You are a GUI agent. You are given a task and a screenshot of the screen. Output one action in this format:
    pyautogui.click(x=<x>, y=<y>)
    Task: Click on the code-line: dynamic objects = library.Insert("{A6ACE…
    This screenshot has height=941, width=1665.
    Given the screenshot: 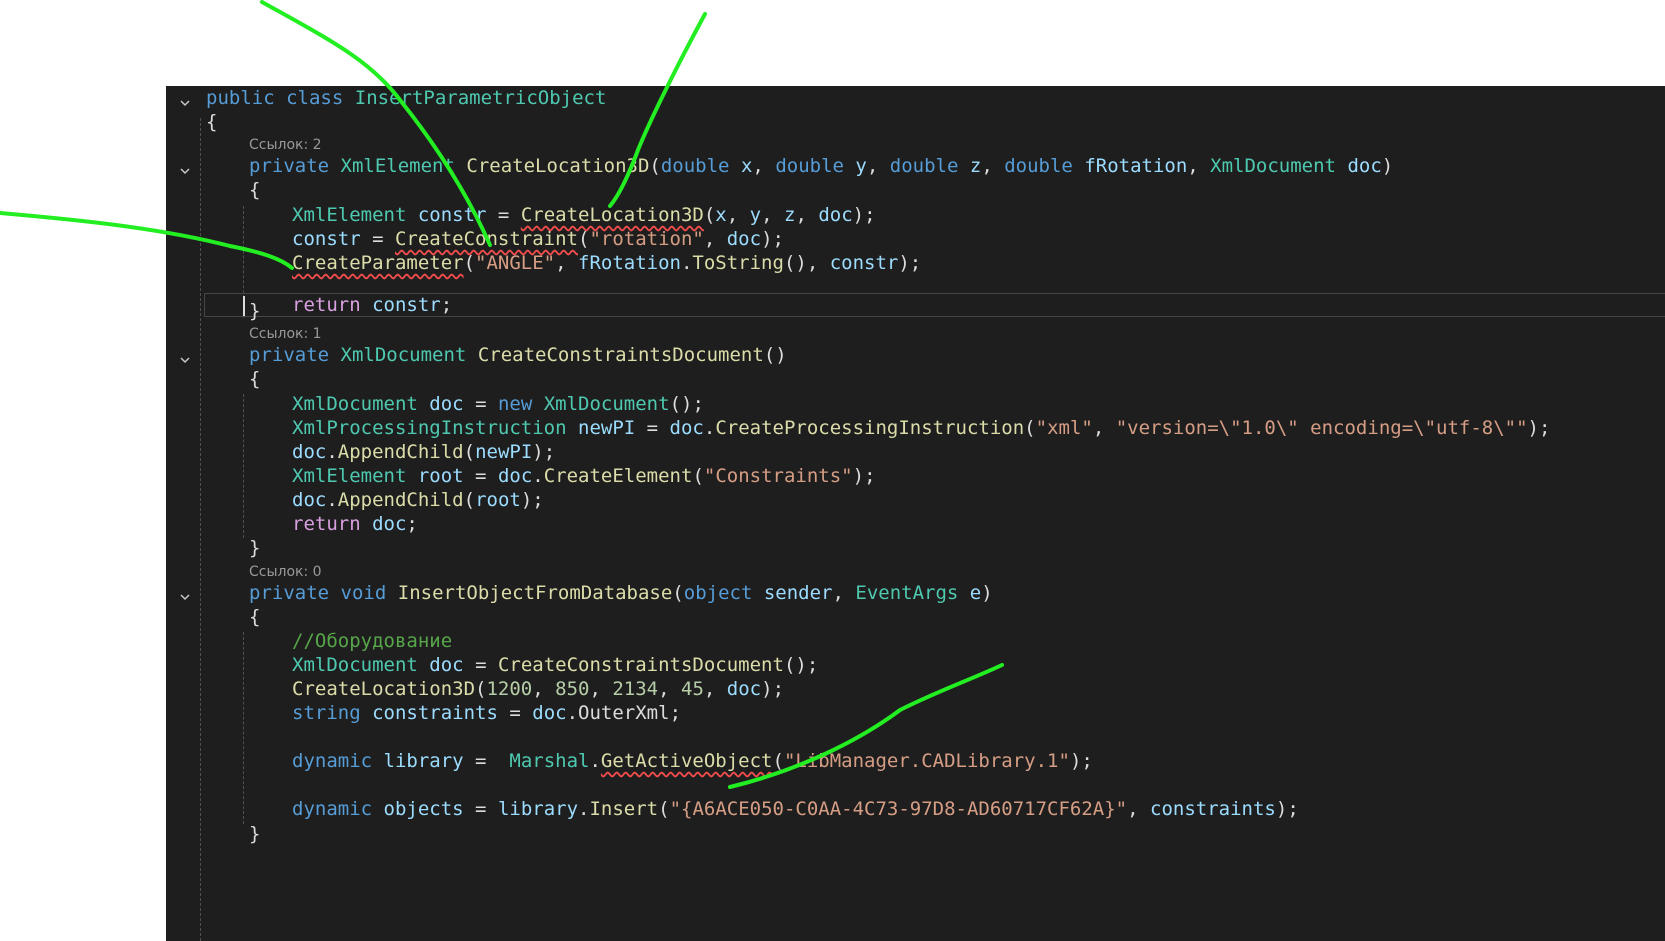 What is the action you would take?
    pyautogui.click(x=795, y=809)
    